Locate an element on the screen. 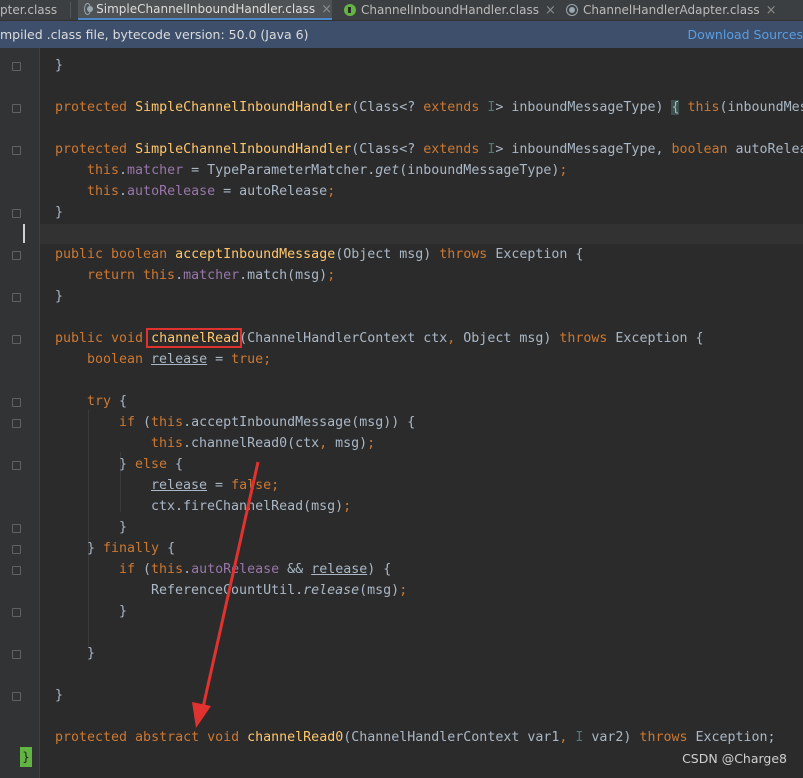  brace-gutter-marker: } is located at coordinates (26, 757).